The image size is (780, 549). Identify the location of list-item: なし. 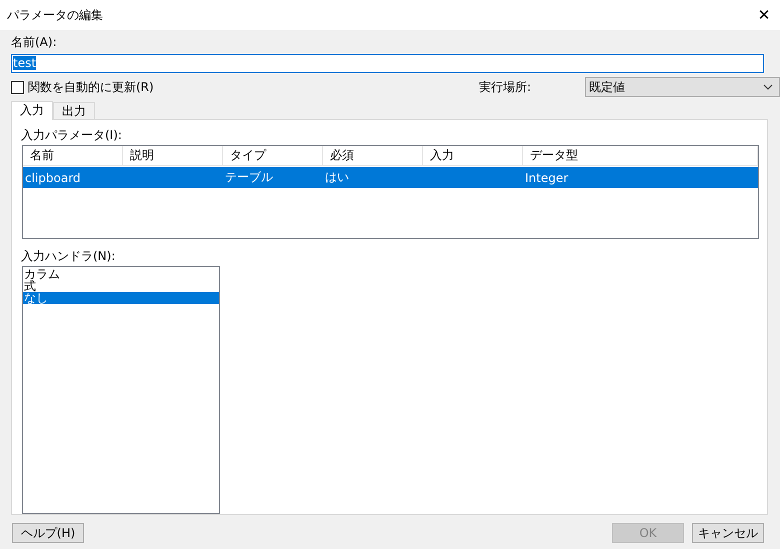
(121, 298).